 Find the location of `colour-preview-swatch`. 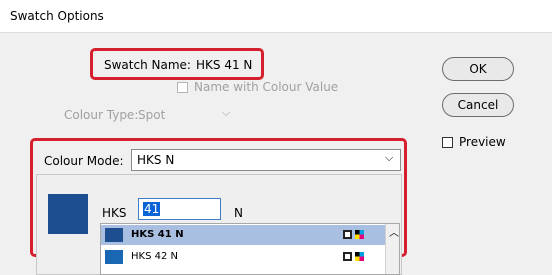

colour-preview-swatch is located at coordinates (68, 214).